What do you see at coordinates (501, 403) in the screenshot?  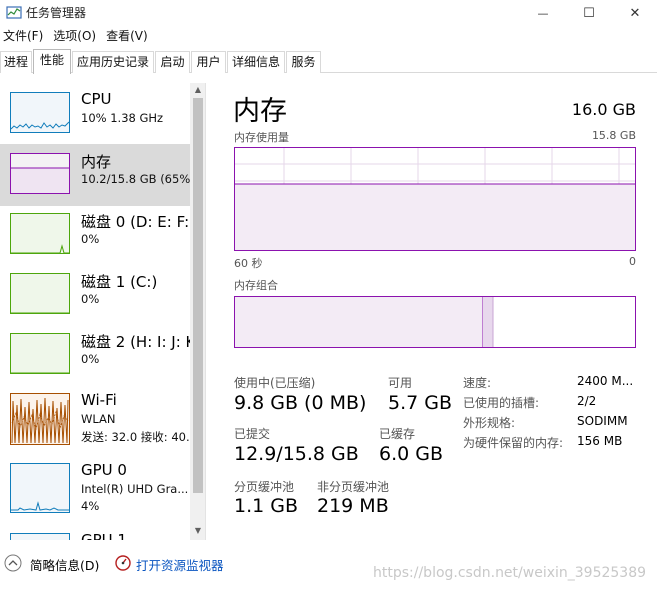 I see `slots-label: 已使用的插槽:` at bounding box center [501, 403].